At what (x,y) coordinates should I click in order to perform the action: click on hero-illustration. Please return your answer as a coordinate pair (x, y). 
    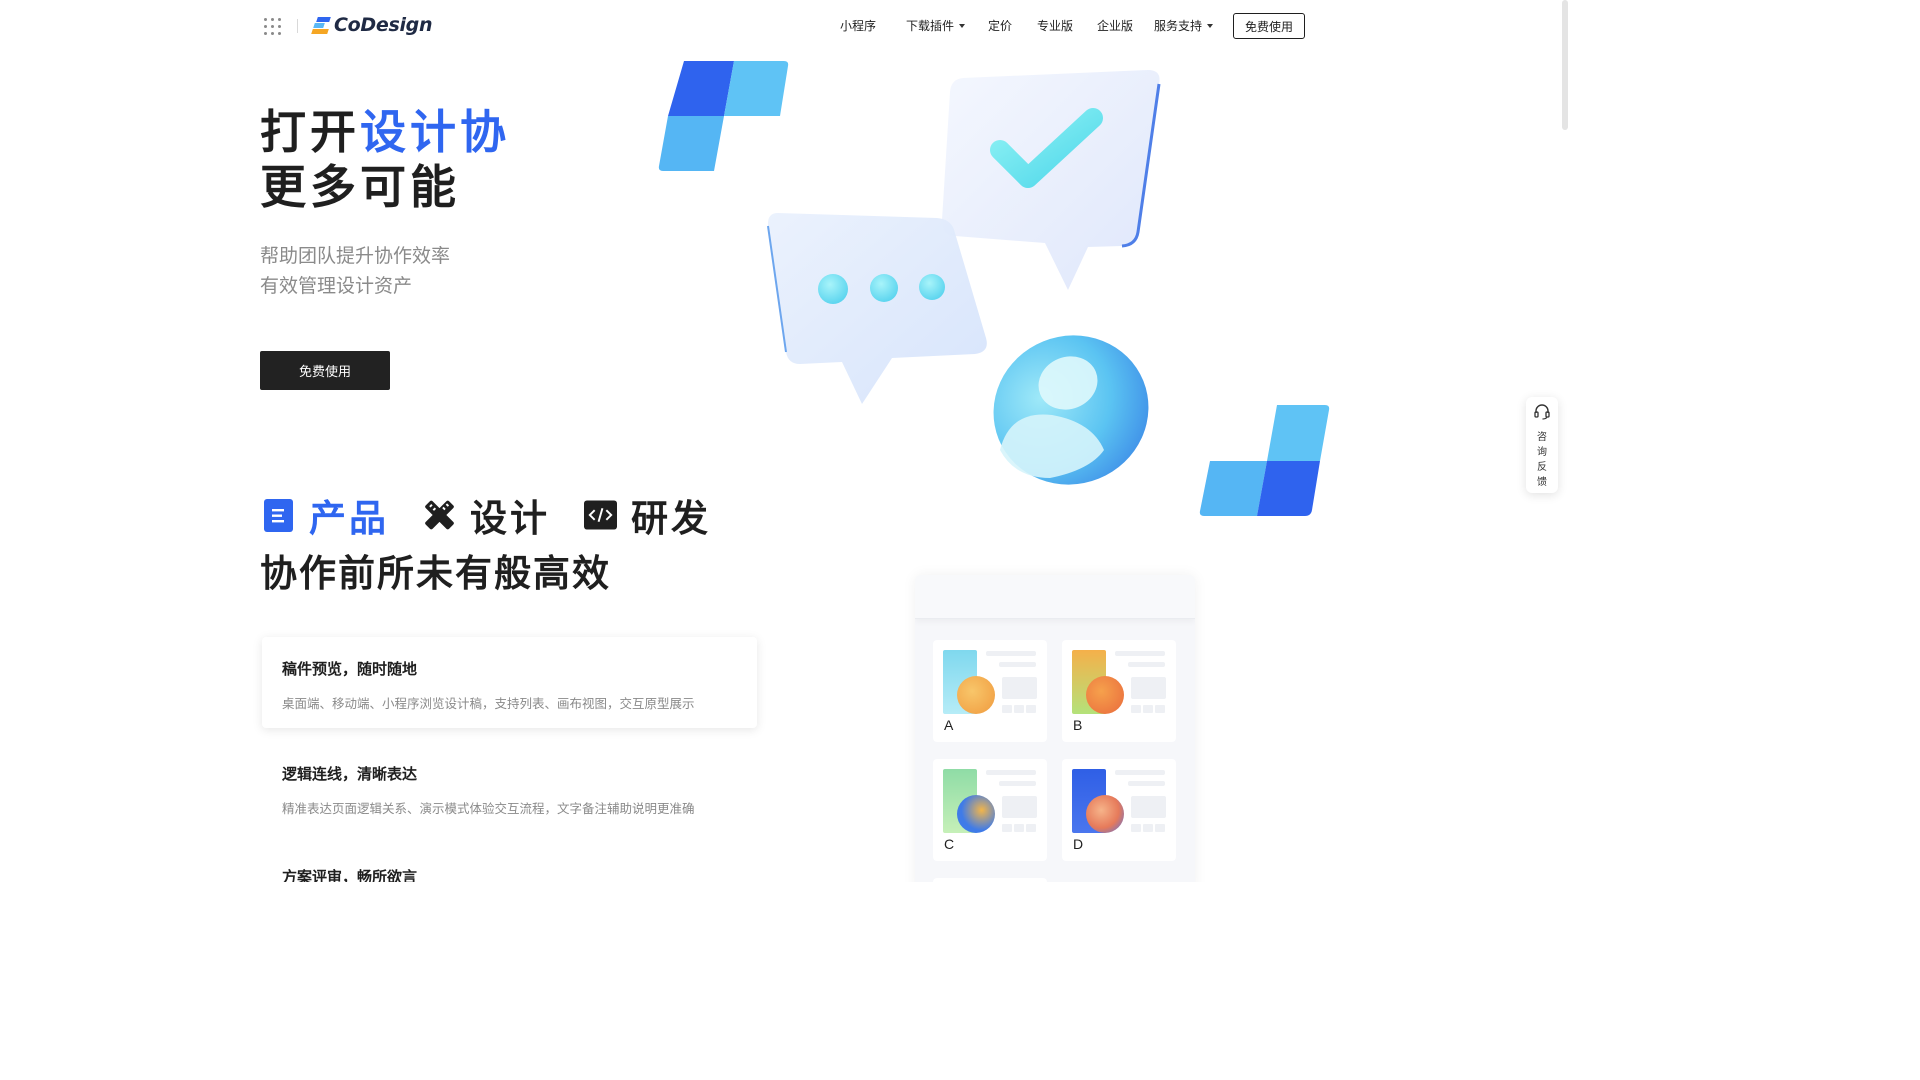
    Looking at the image, I should click on (994, 288).